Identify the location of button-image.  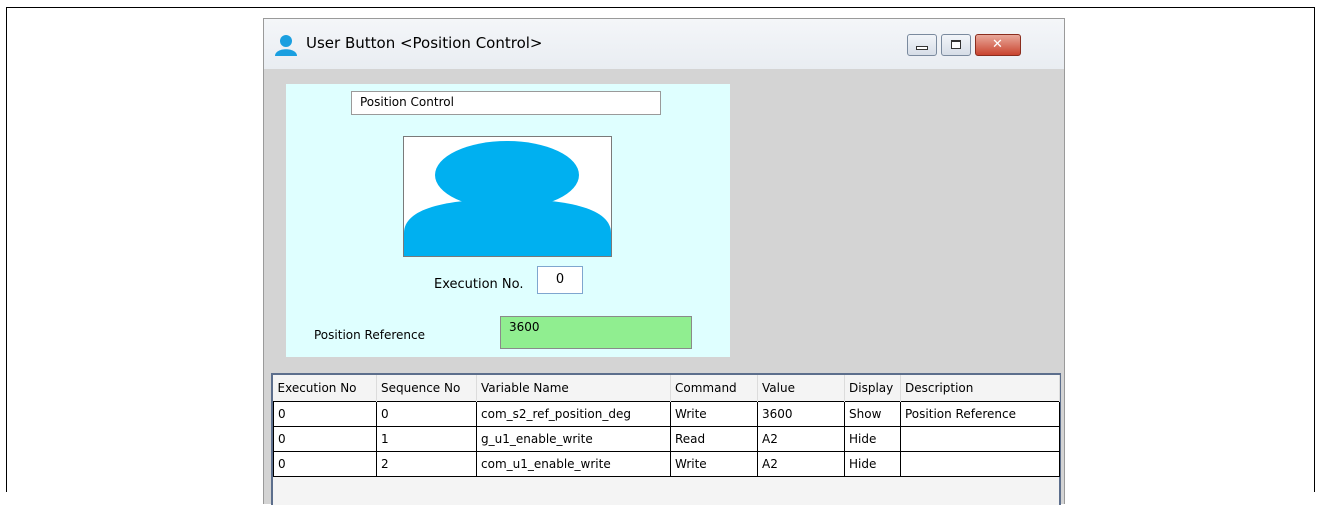
(507, 196).